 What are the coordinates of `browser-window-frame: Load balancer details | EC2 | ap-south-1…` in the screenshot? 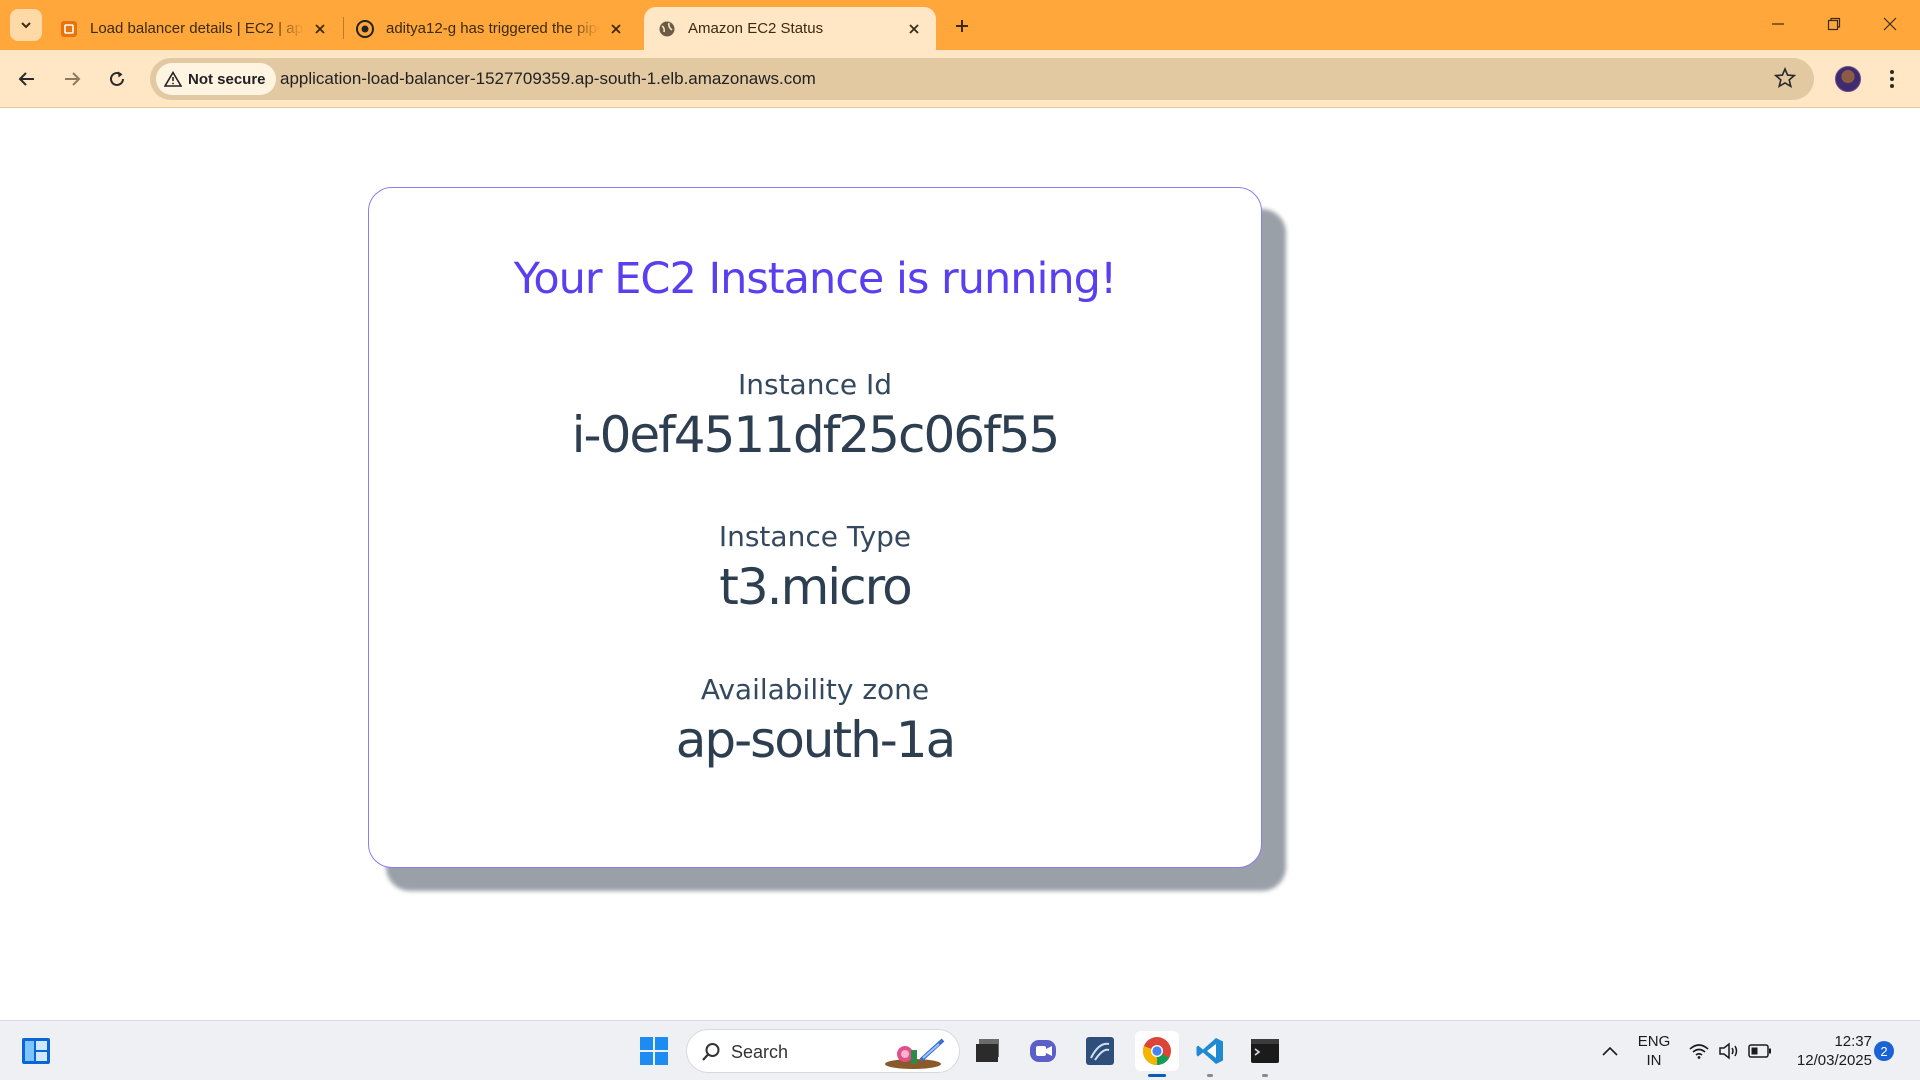 It's located at (960, 54).